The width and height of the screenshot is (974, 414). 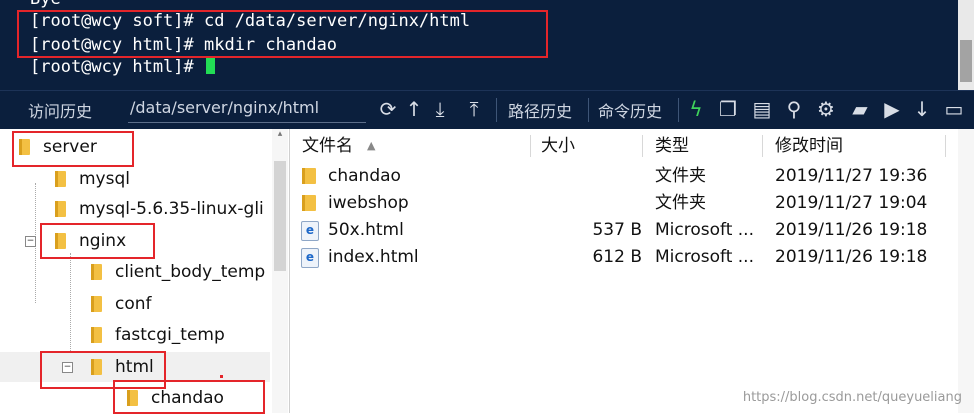 I want to click on highlight-box-nginx, so click(x=97, y=241).